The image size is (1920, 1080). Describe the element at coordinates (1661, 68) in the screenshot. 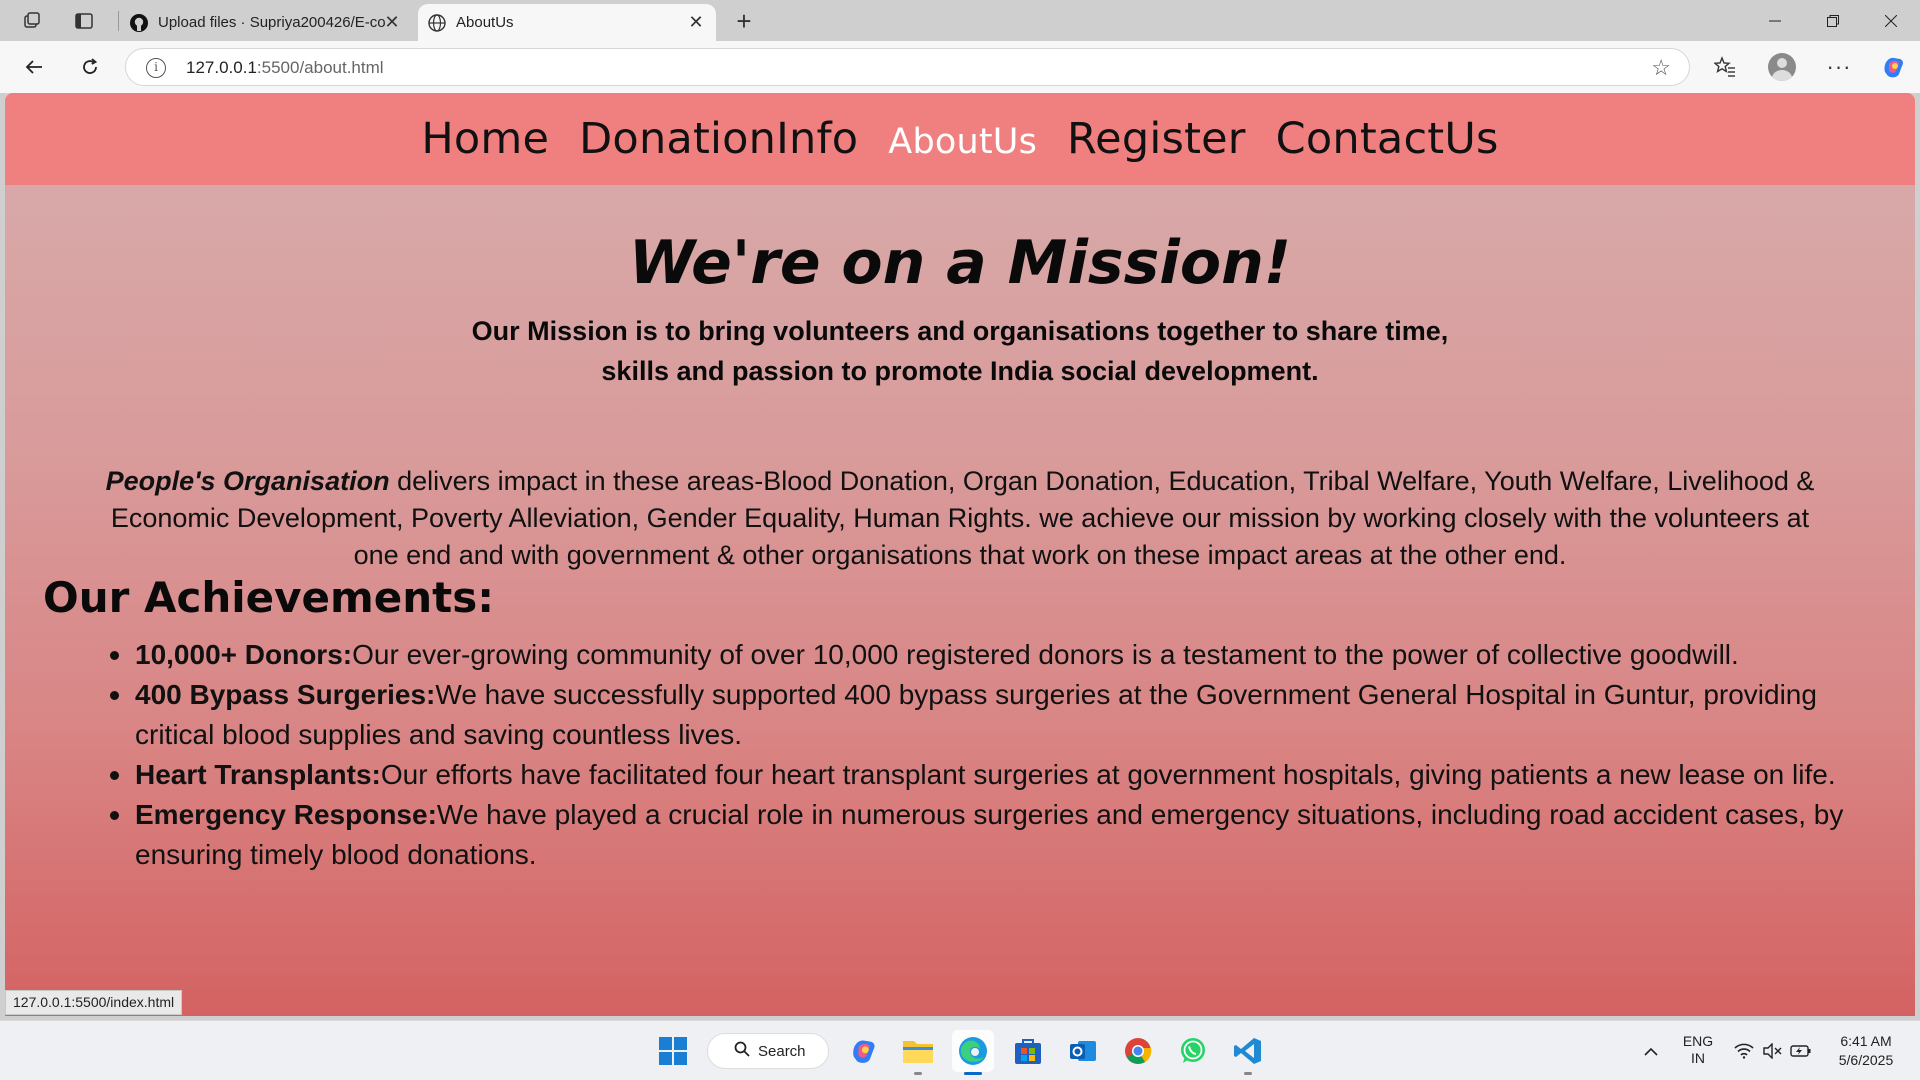

I see `favorite-star-icon: ☆` at that location.